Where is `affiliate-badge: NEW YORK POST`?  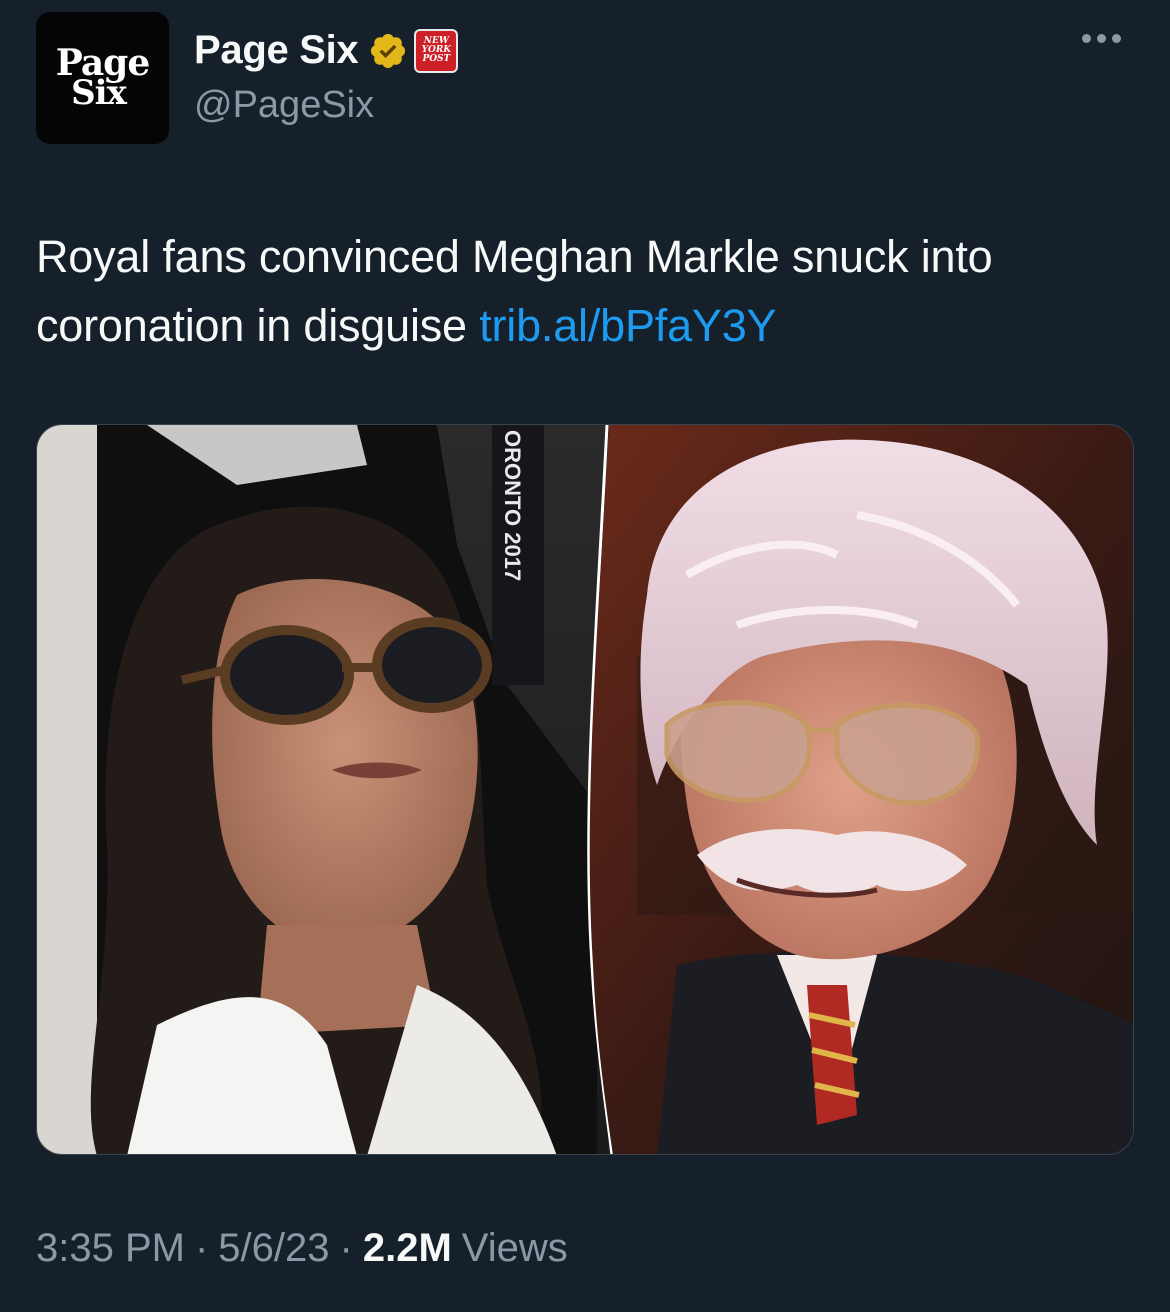
affiliate-badge: NEW YORK POST is located at coordinates (436, 50).